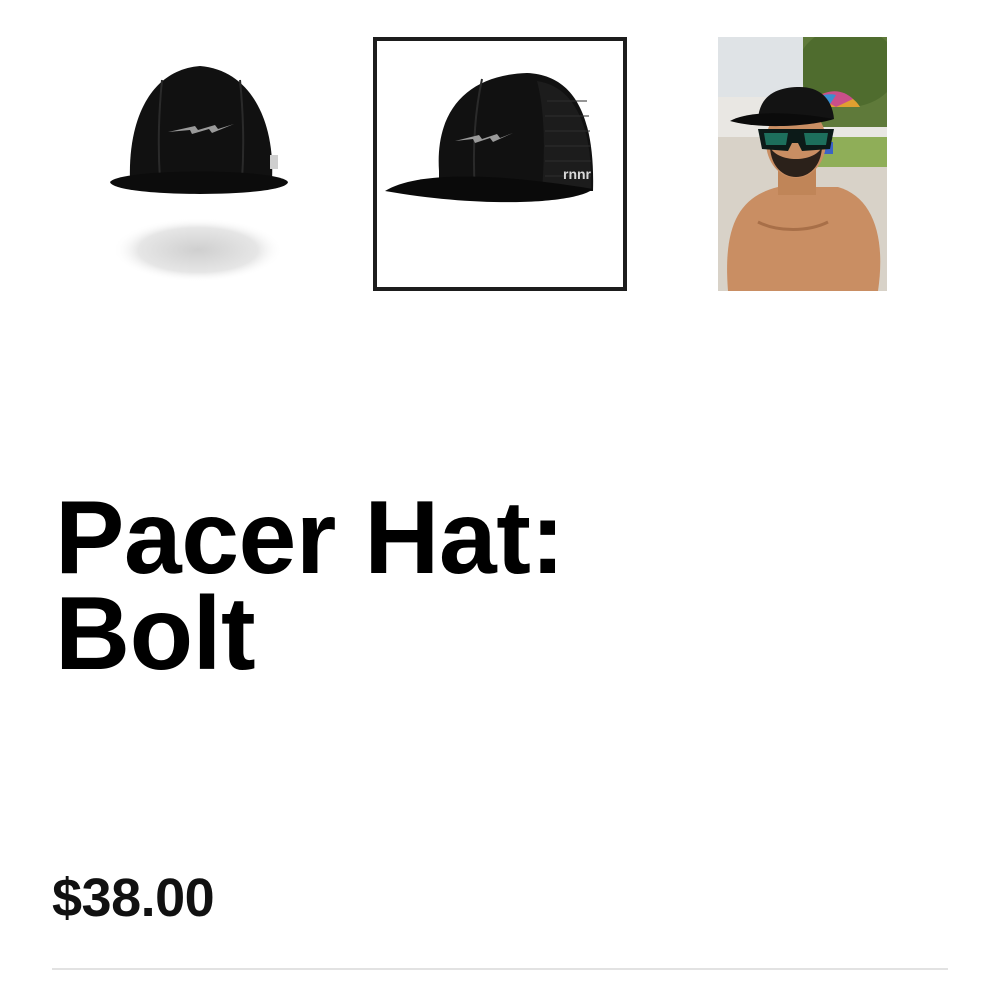 Image resolution: width=1000 pixels, height=1000 pixels. Describe the element at coordinates (310, 538) in the screenshot. I see `product-title-line-1: Pacer Hat:` at that location.